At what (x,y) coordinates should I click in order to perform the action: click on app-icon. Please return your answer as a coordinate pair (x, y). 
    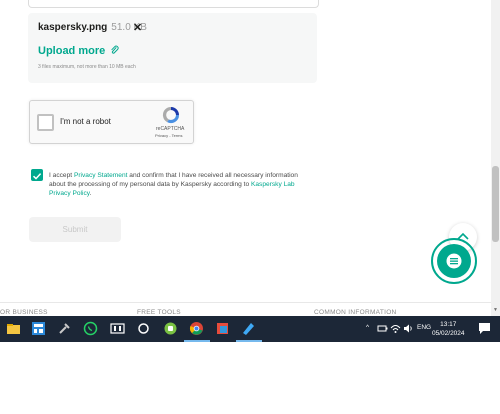
    Looking at the image, I should click on (170, 328).